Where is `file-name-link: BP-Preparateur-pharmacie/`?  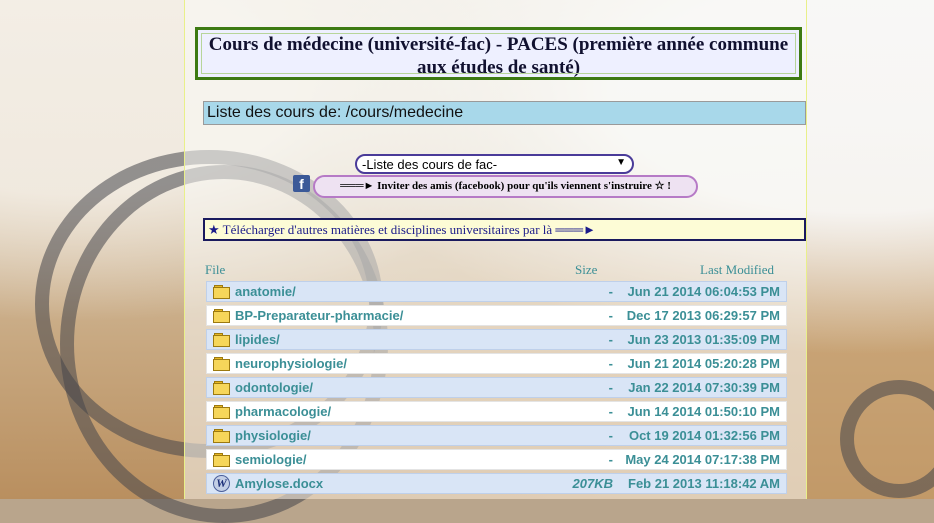
file-name-link: BP-Preparateur-pharmacie/ is located at coordinates (319, 315).